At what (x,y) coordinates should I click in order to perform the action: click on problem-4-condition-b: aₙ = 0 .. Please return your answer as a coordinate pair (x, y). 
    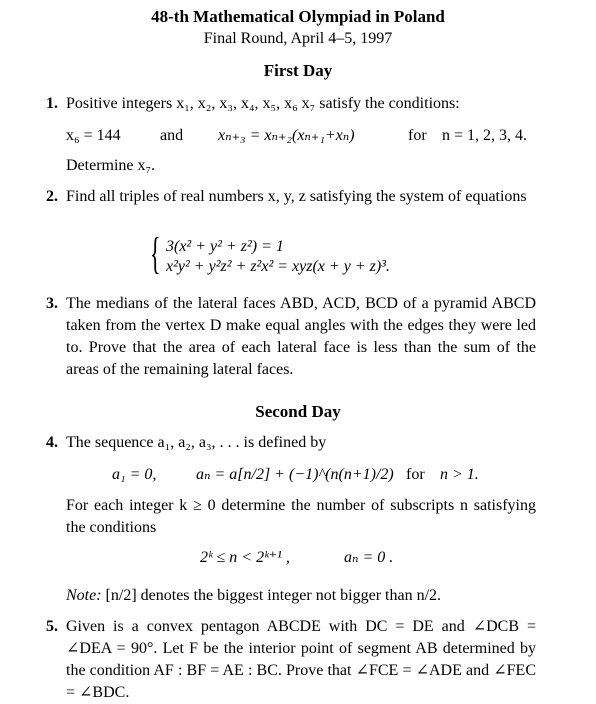
    Looking at the image, I should click on (369, 557).